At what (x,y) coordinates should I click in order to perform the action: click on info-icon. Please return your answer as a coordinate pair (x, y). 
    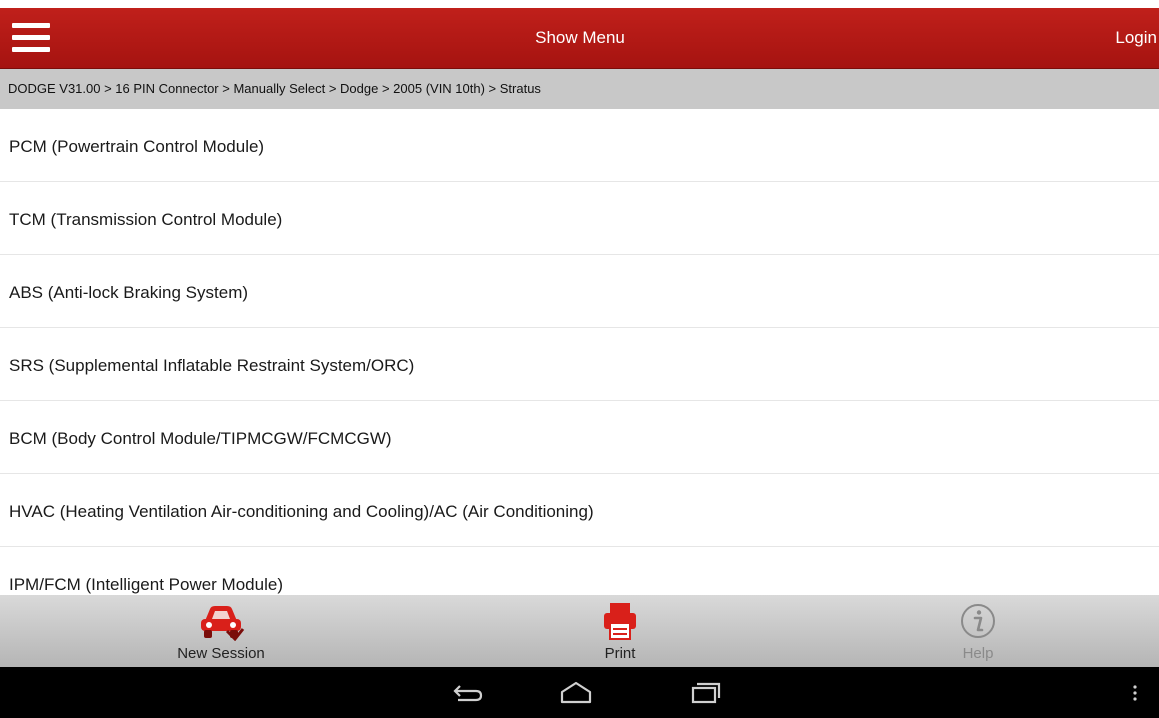
    Looking at the image, I should click on (978, 621).